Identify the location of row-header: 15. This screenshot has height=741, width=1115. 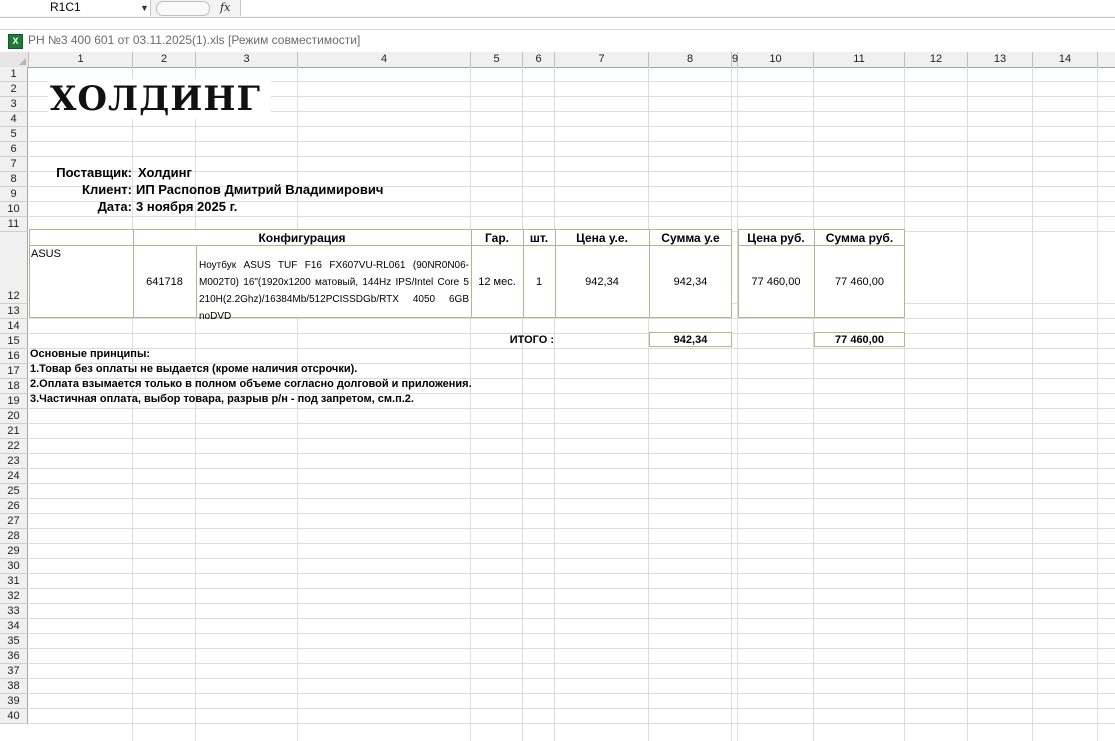
(14, 341).